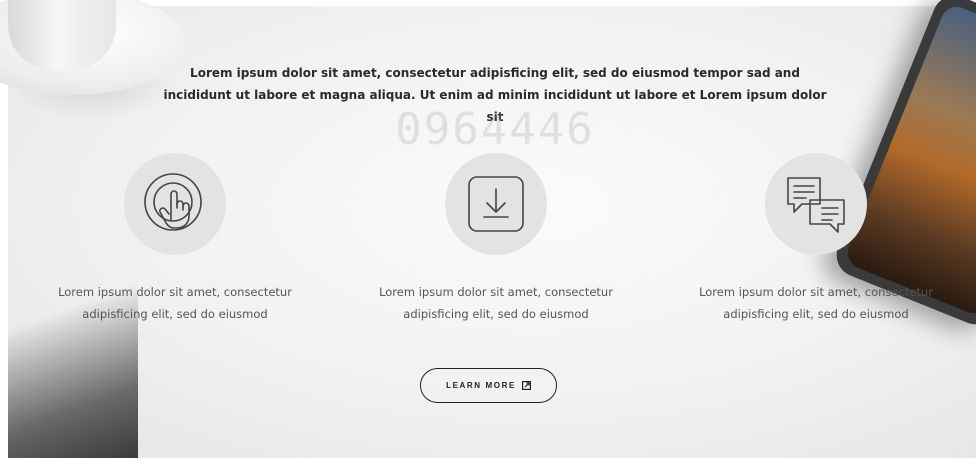 Image resolution: width=976 pixels, height=458 pixels. I want to click on touch-icon, so click(173, 202).